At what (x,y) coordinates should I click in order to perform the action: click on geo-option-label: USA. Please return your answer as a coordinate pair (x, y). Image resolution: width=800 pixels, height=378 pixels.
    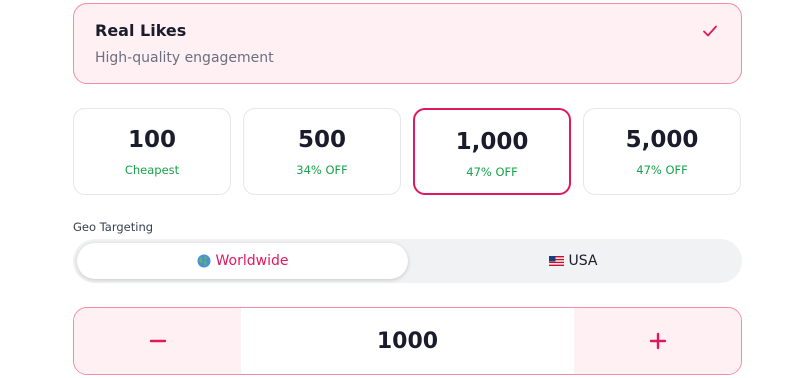
    Looking at the image, I should click on (583, 261).